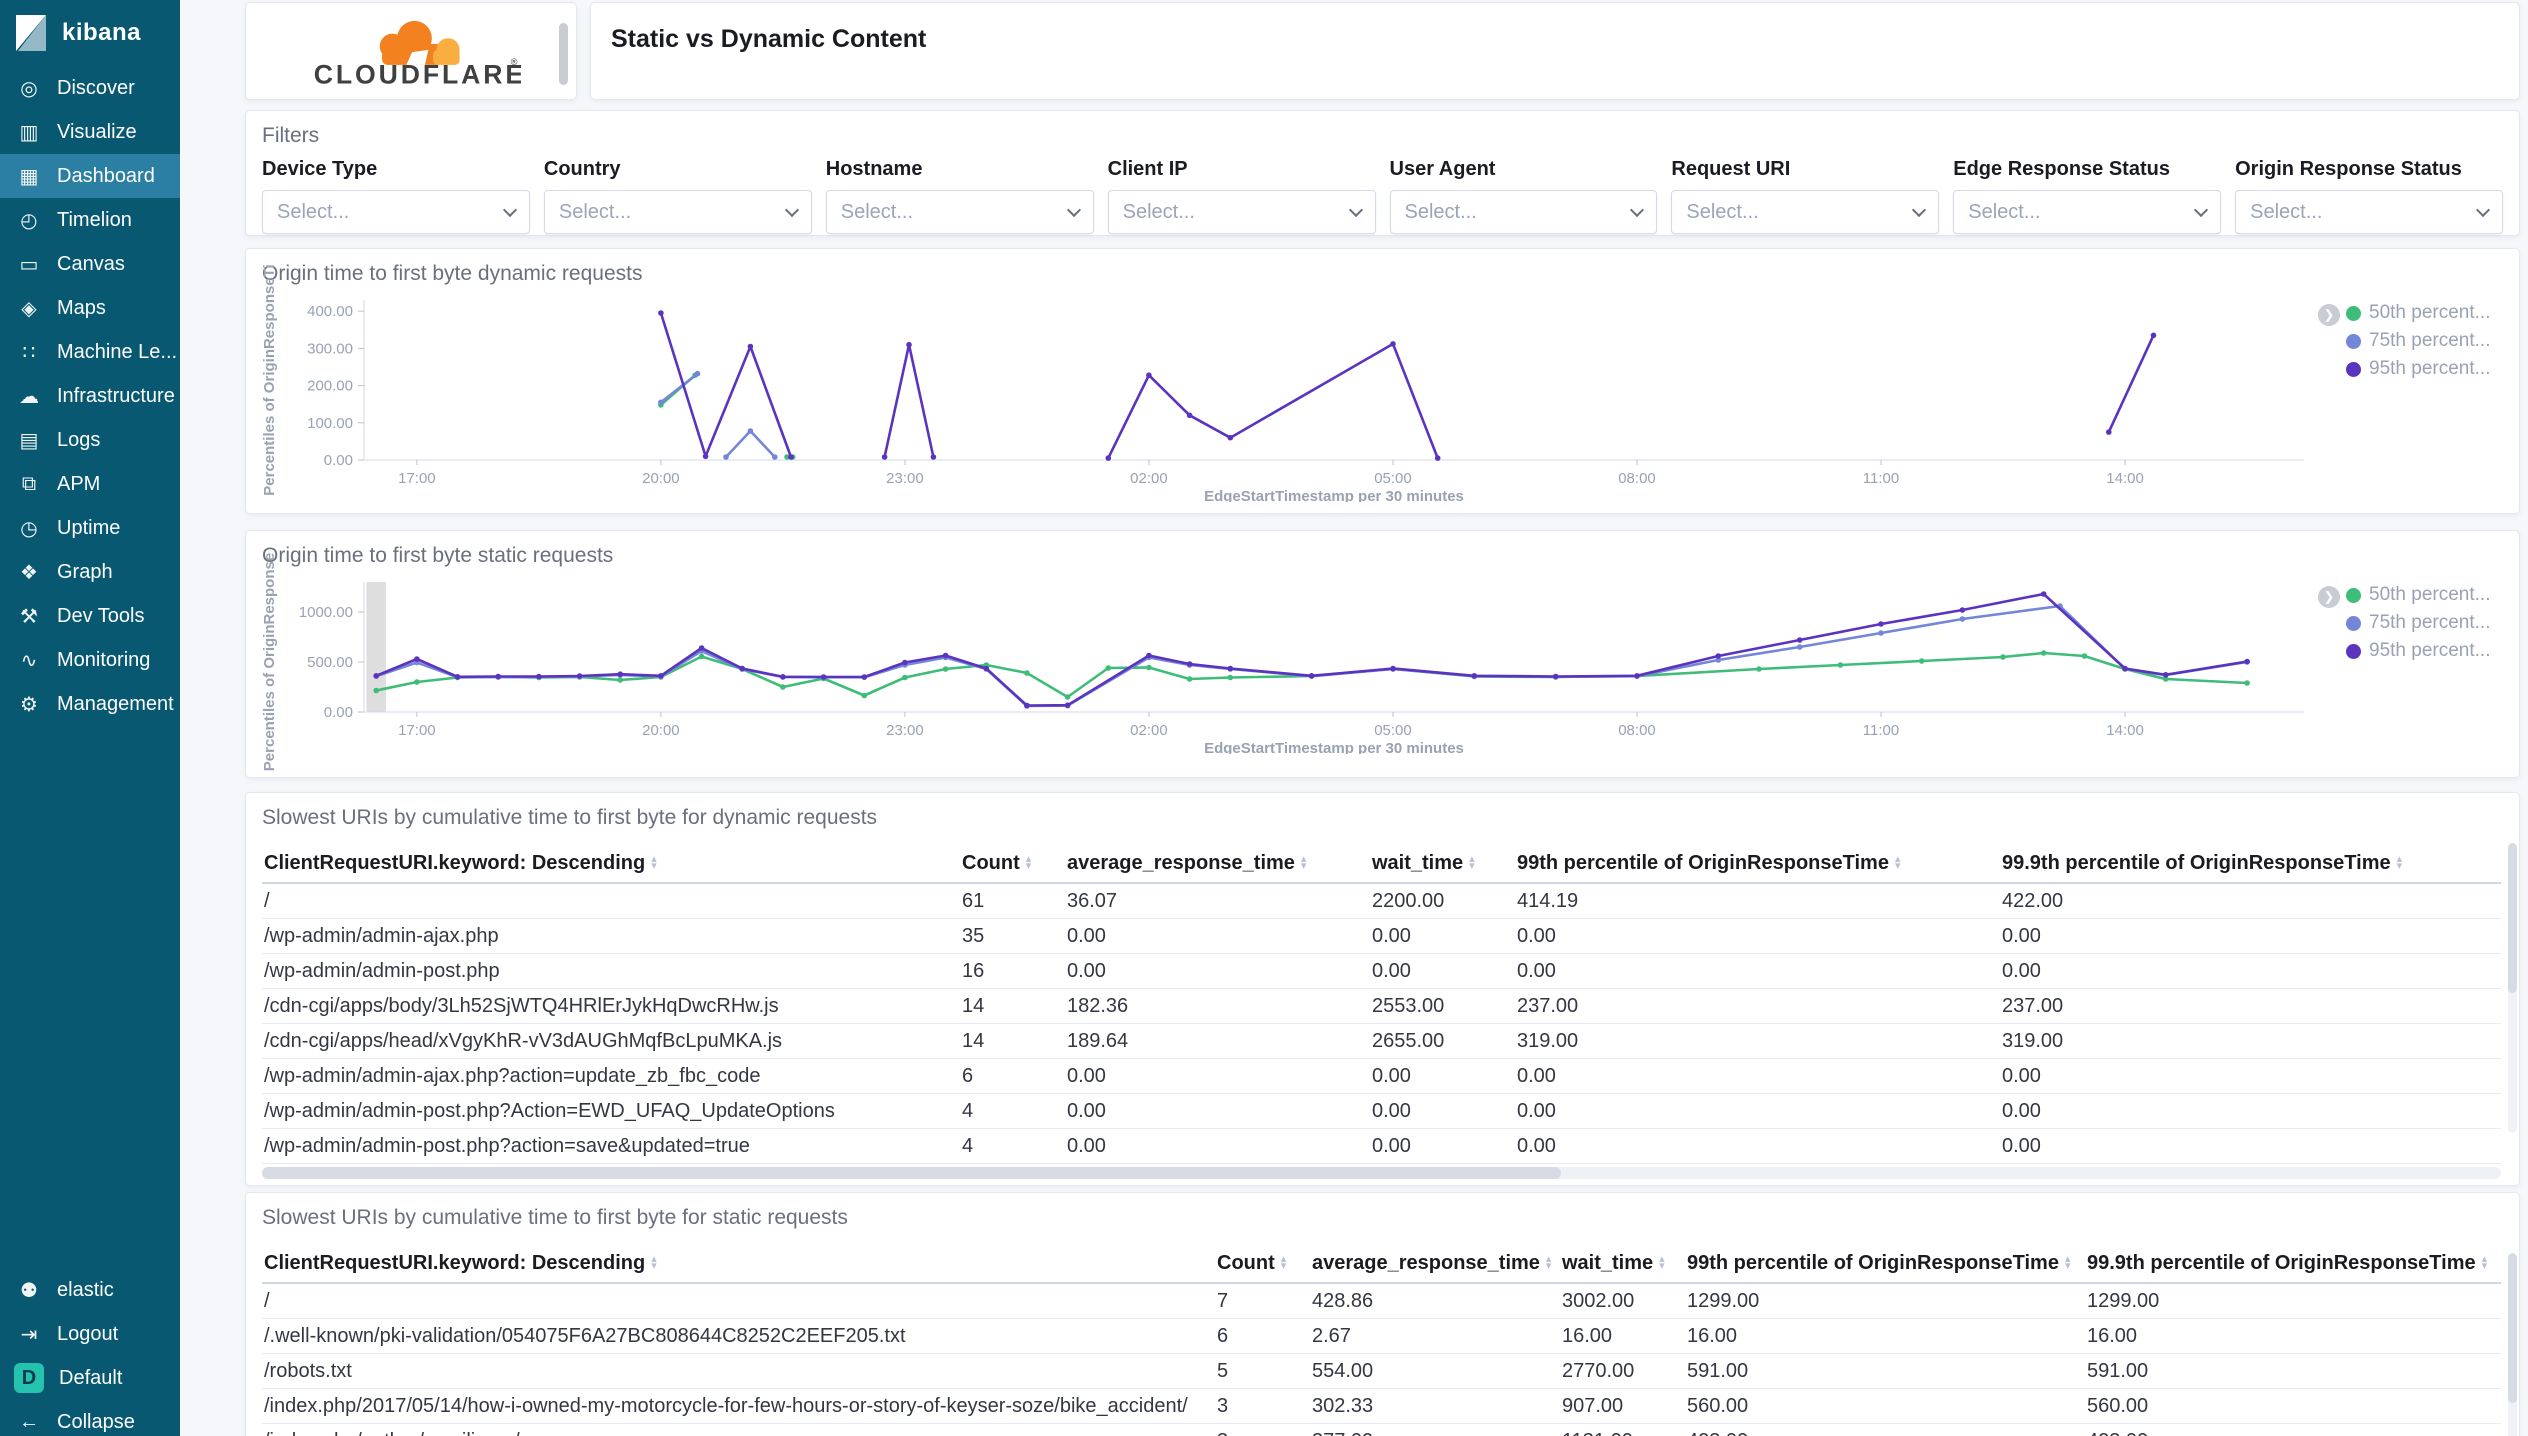 The width and height of the screenshot is (2528, 1436). I want to click on sidebar-item-default: D Default, so click(90, 1378).